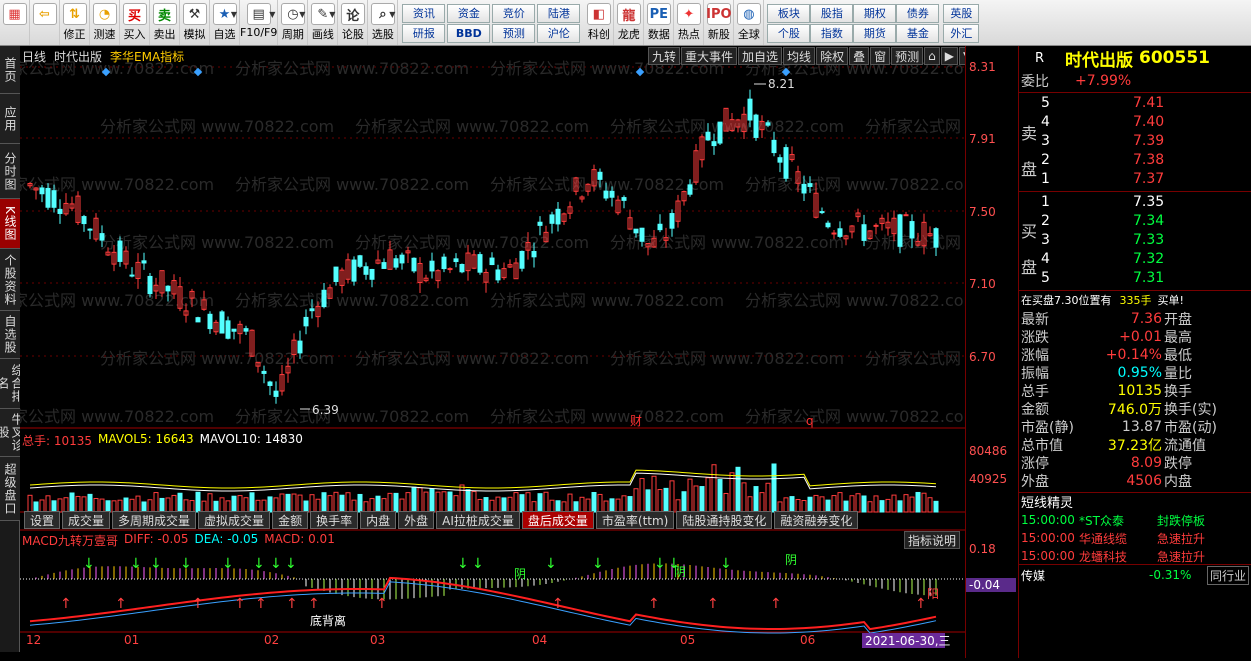 This screenshot has height=661, width=1251. I want to click on indicator-tab: 虚拟成交量, so click(234, 520).